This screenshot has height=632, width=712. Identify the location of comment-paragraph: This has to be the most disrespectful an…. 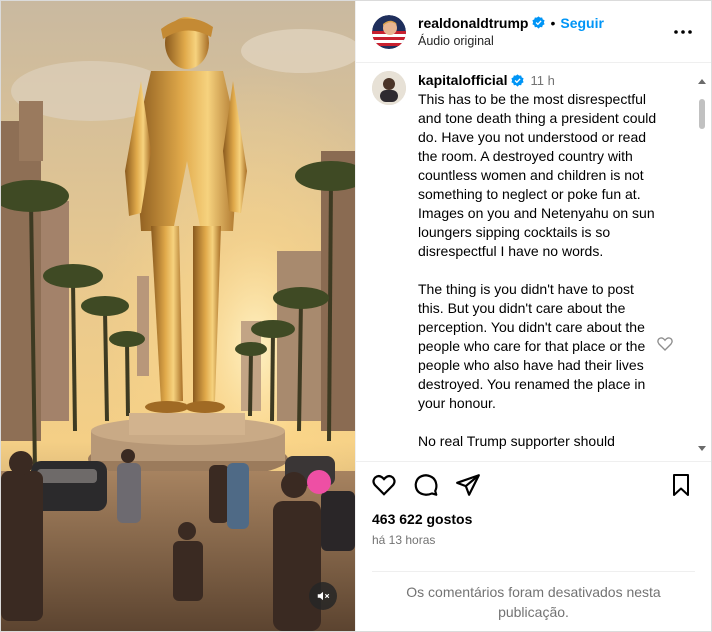
(537, 175).